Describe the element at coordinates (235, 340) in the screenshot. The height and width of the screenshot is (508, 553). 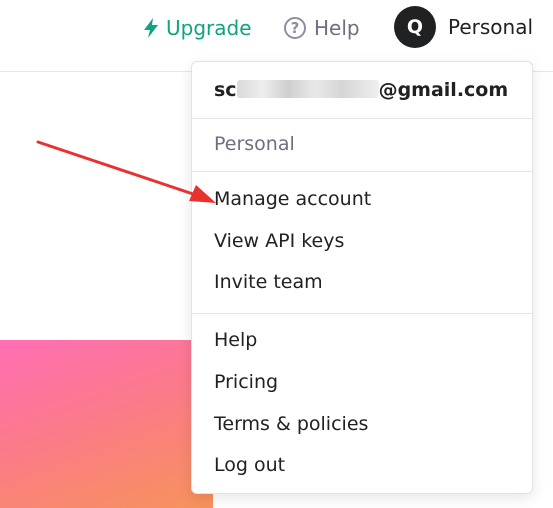
I see `menu-item-help: Help` at that location.